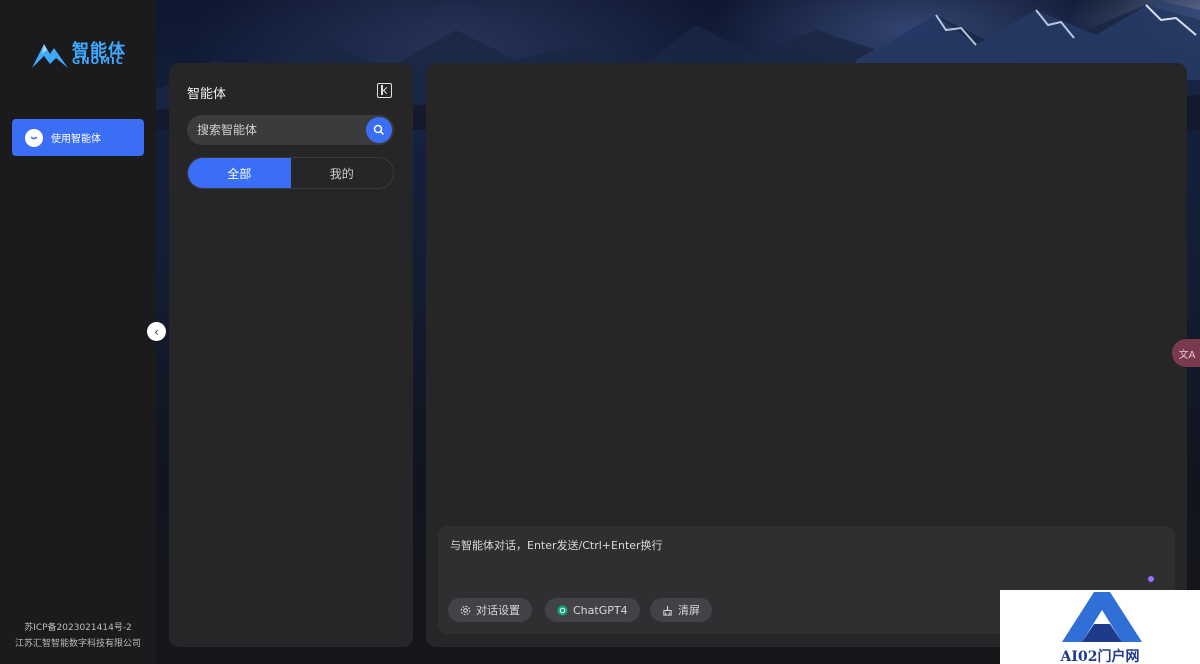 Image resolution: width=1200 pixels, height=664 pixels. What do you see at coordinates (806, 556) in the screenshot?
I see `chat-message-input` at bounding box center [806, 556].